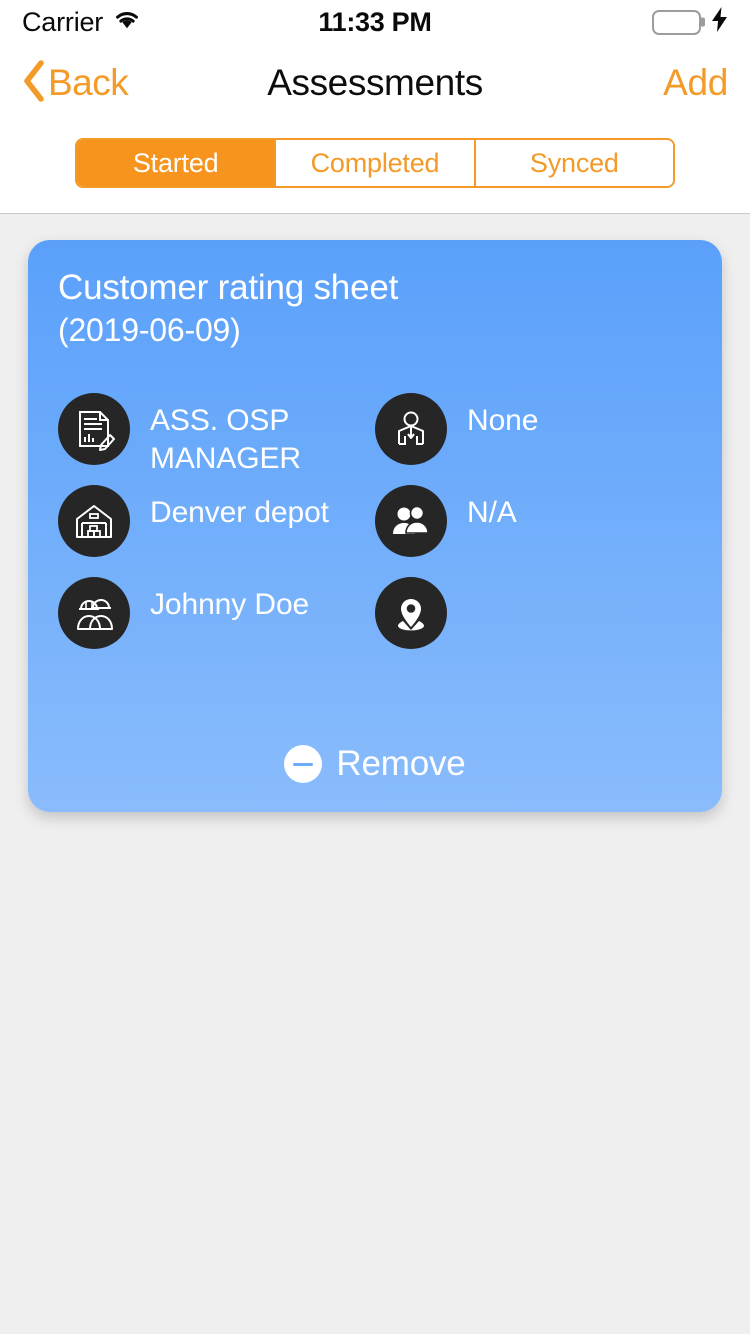 Image resolution: width=750 pixels, height=1334 pixels. Describe the element at coordinates (230, 604) in the screenshot. I see `detail-label-worker: Johnny Doe` at that location.